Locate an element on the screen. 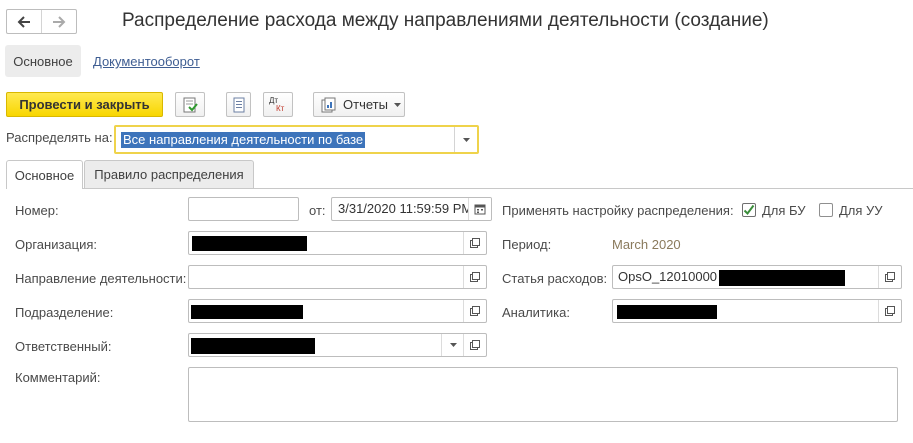 The height and width of the screenshot is (443, 913). inner-tab-rule: Правило распределения is located at coordinates (169, 174).